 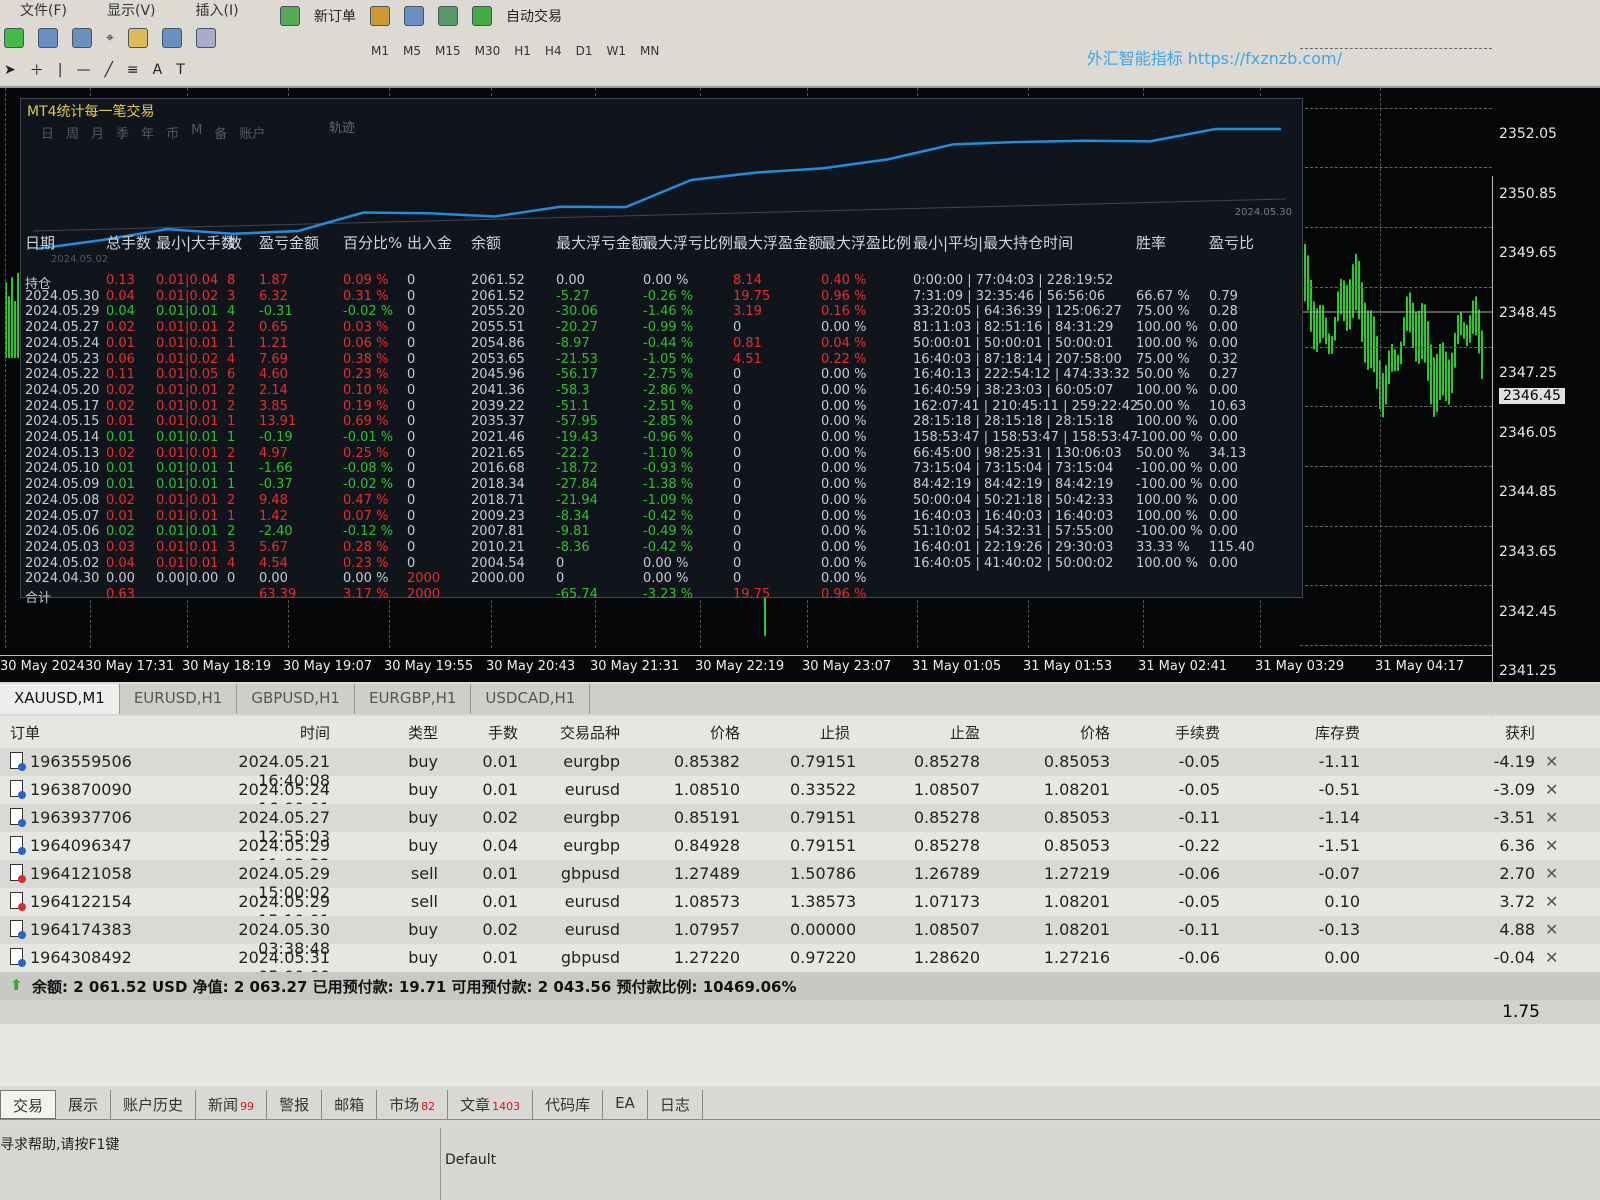 What do you see at coordinates (296, 699) in the screenshot?
I see `symbol-tab: GBPUSD,H1` at bounding box center [296, 699].